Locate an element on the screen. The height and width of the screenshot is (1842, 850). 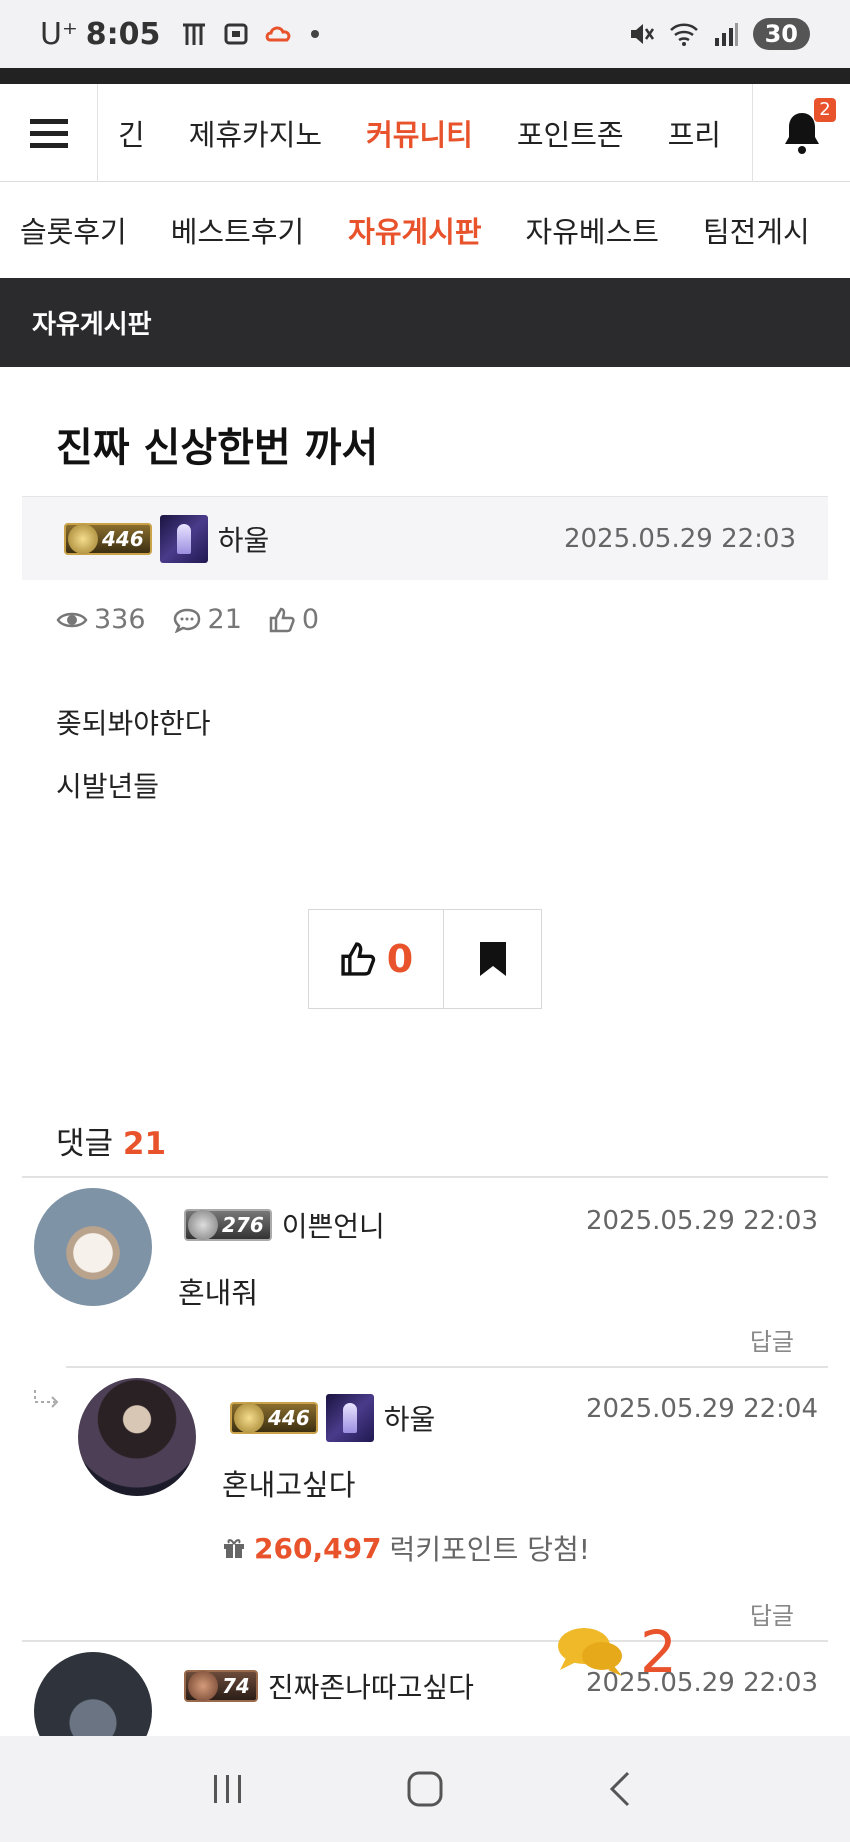
screenshot-icon is located at coordinates (236, 34).